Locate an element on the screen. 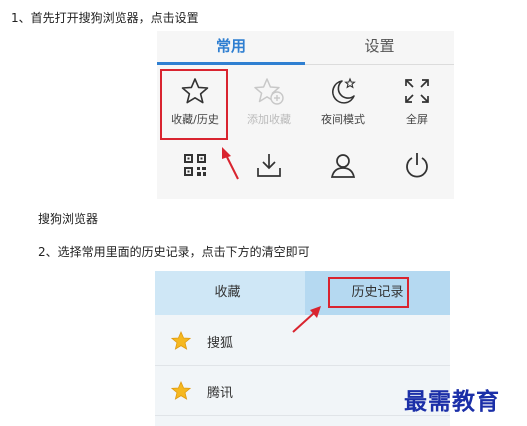 The image size is (527, 426). watermark-logo: 最需教育 is located at coordinates (452, 401).